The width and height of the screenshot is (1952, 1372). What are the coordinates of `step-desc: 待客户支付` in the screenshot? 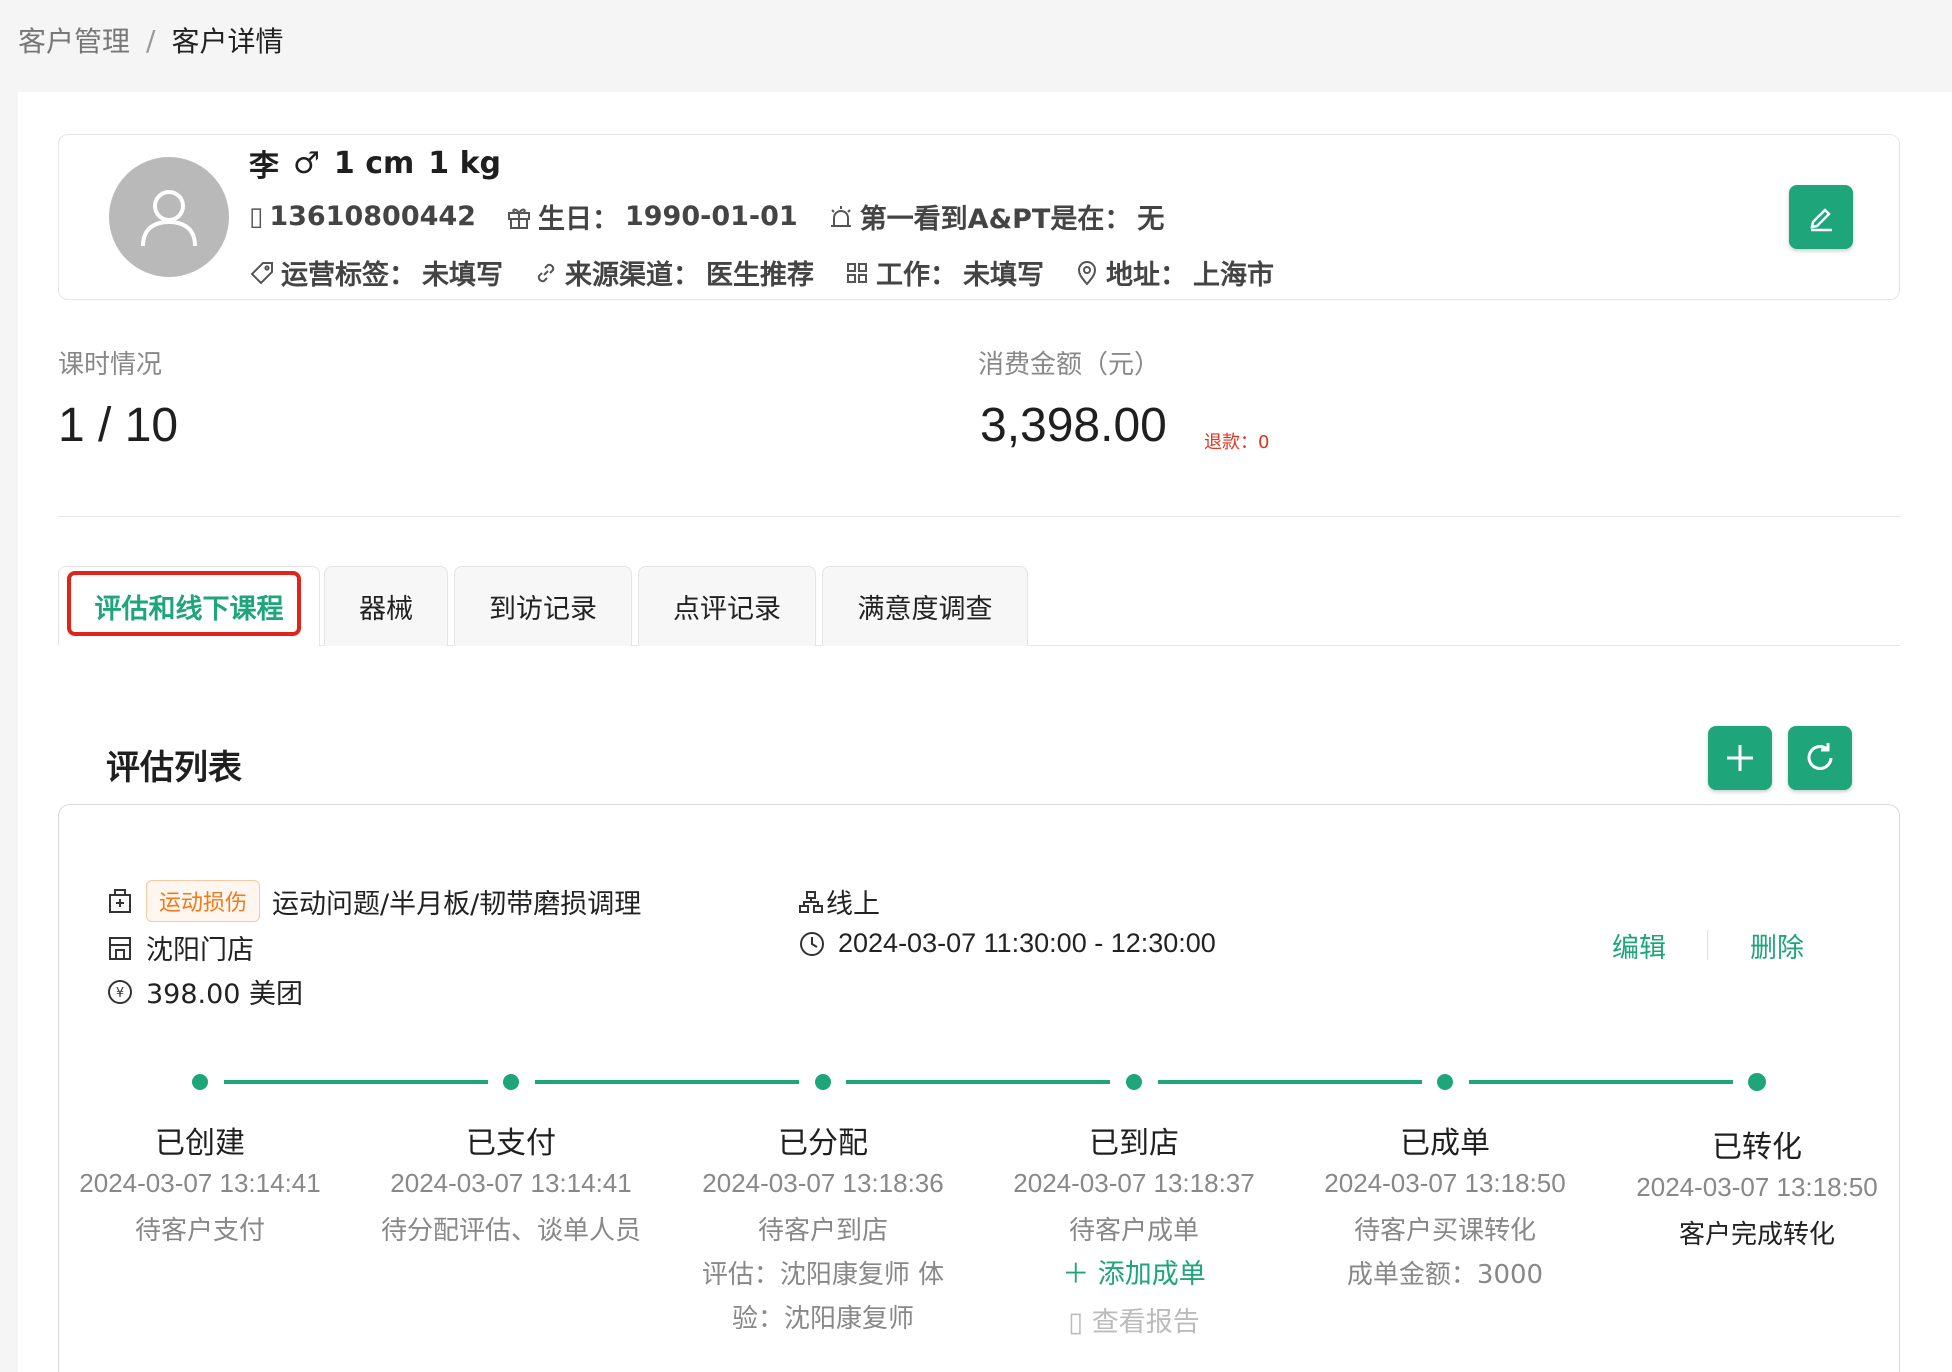 It's located at (199, 1231).